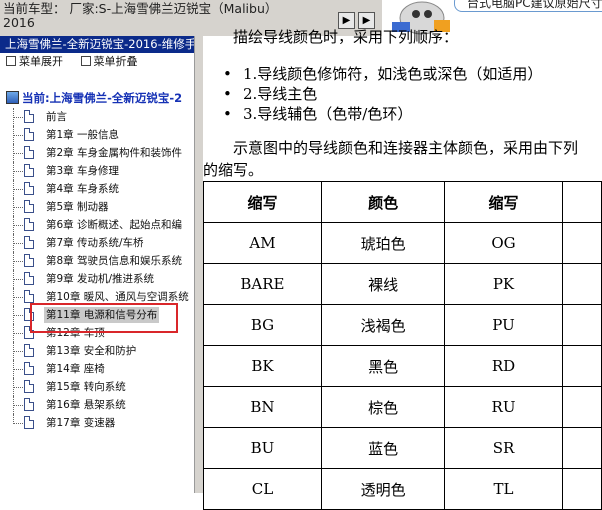 This screenshot has height=510, width=602. What do you see at coordinates (280, 94) in the screenshot?
I see `list-item-text: 2.导线主色` at bounding box center [280, 94].